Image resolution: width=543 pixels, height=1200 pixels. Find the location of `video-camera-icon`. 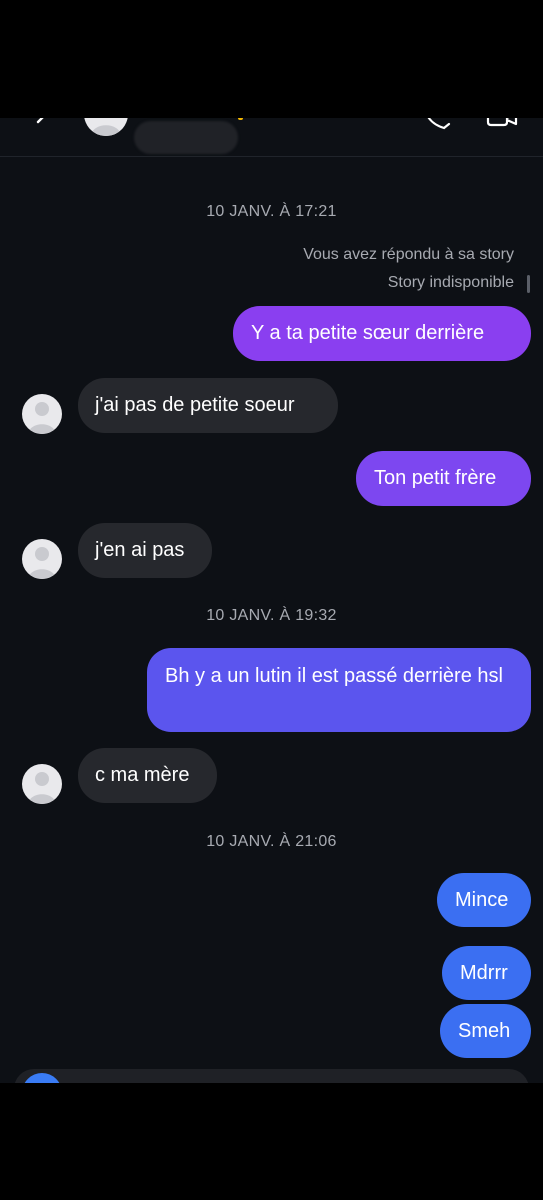

video-camera-icon is located at coordinates (504, 126).